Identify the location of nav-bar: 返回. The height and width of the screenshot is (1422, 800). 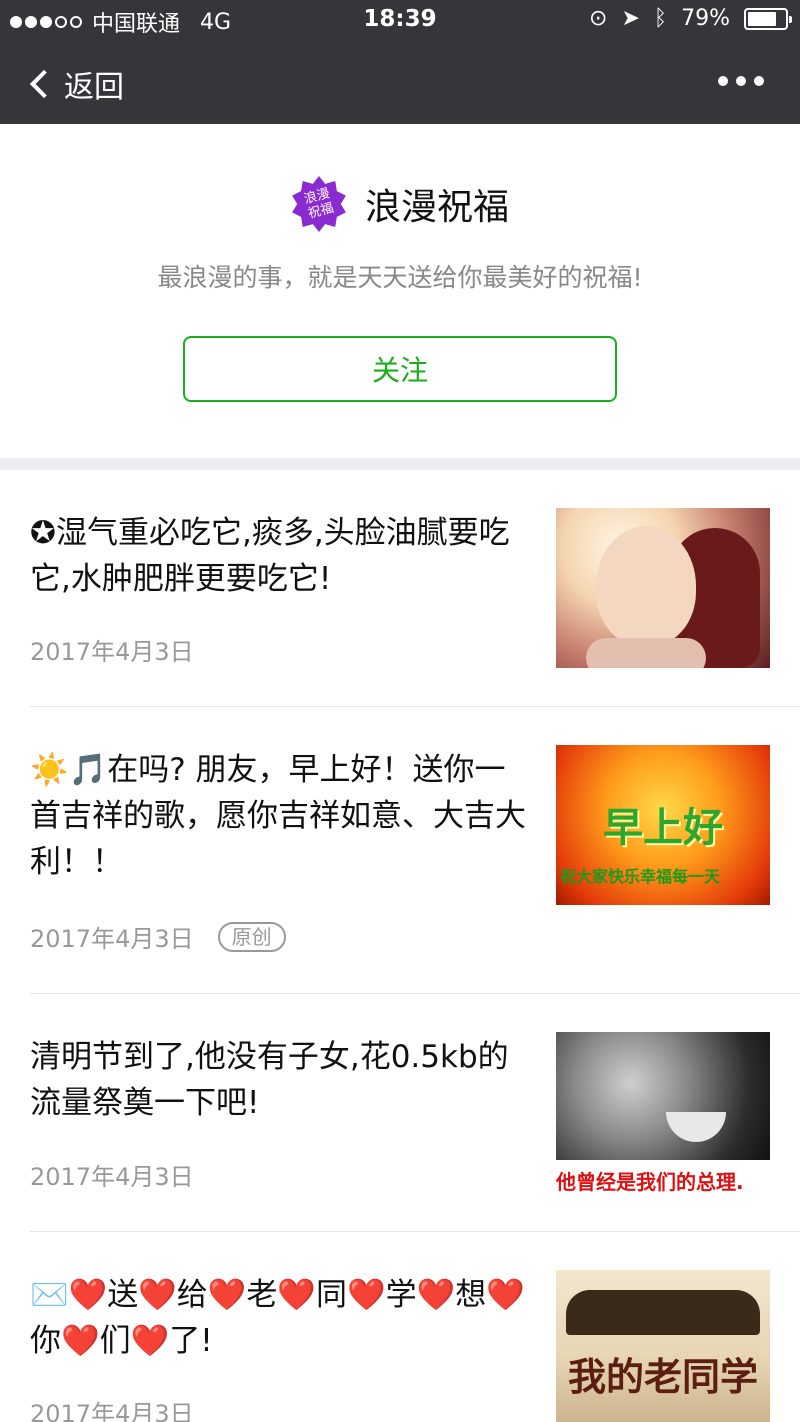
(400, 82).